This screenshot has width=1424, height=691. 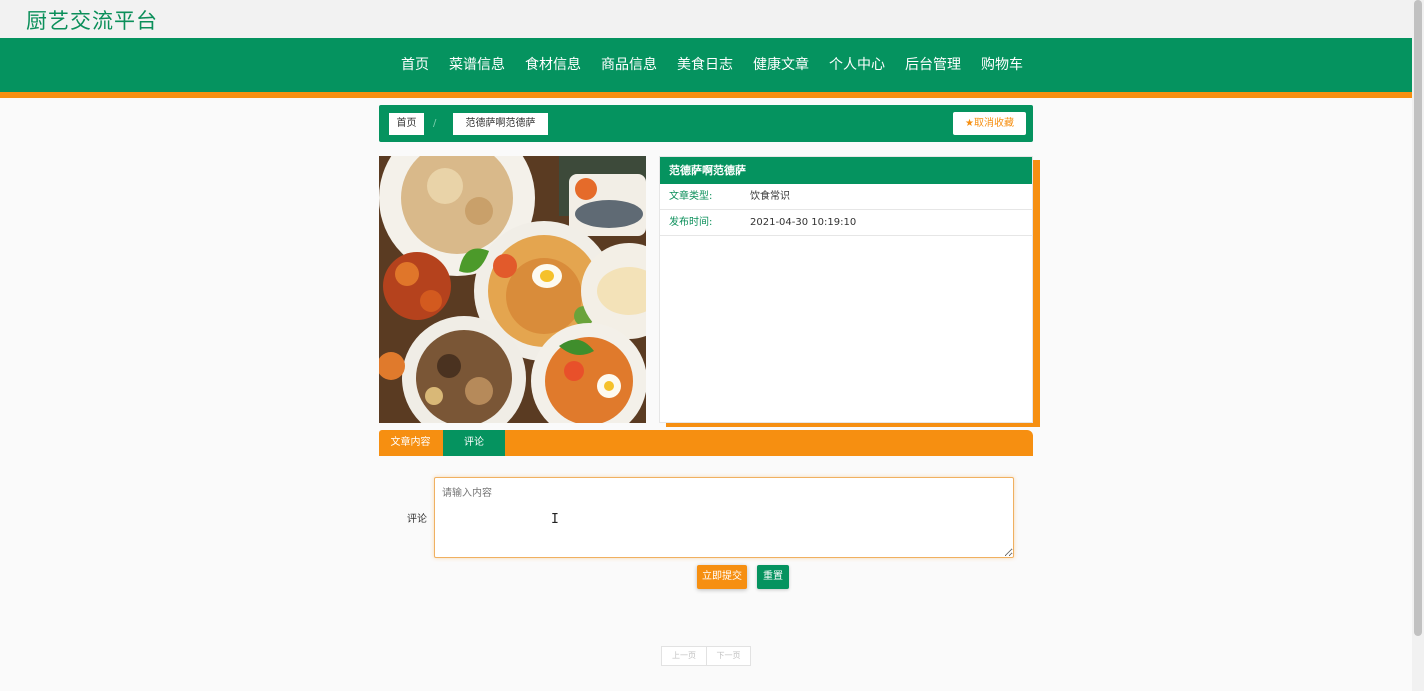 What do you see at coordinates (846, 197) in the screenshot?
I see `article-type-row: 文章类型: 饮食常识` at bounding box center [846, 197].